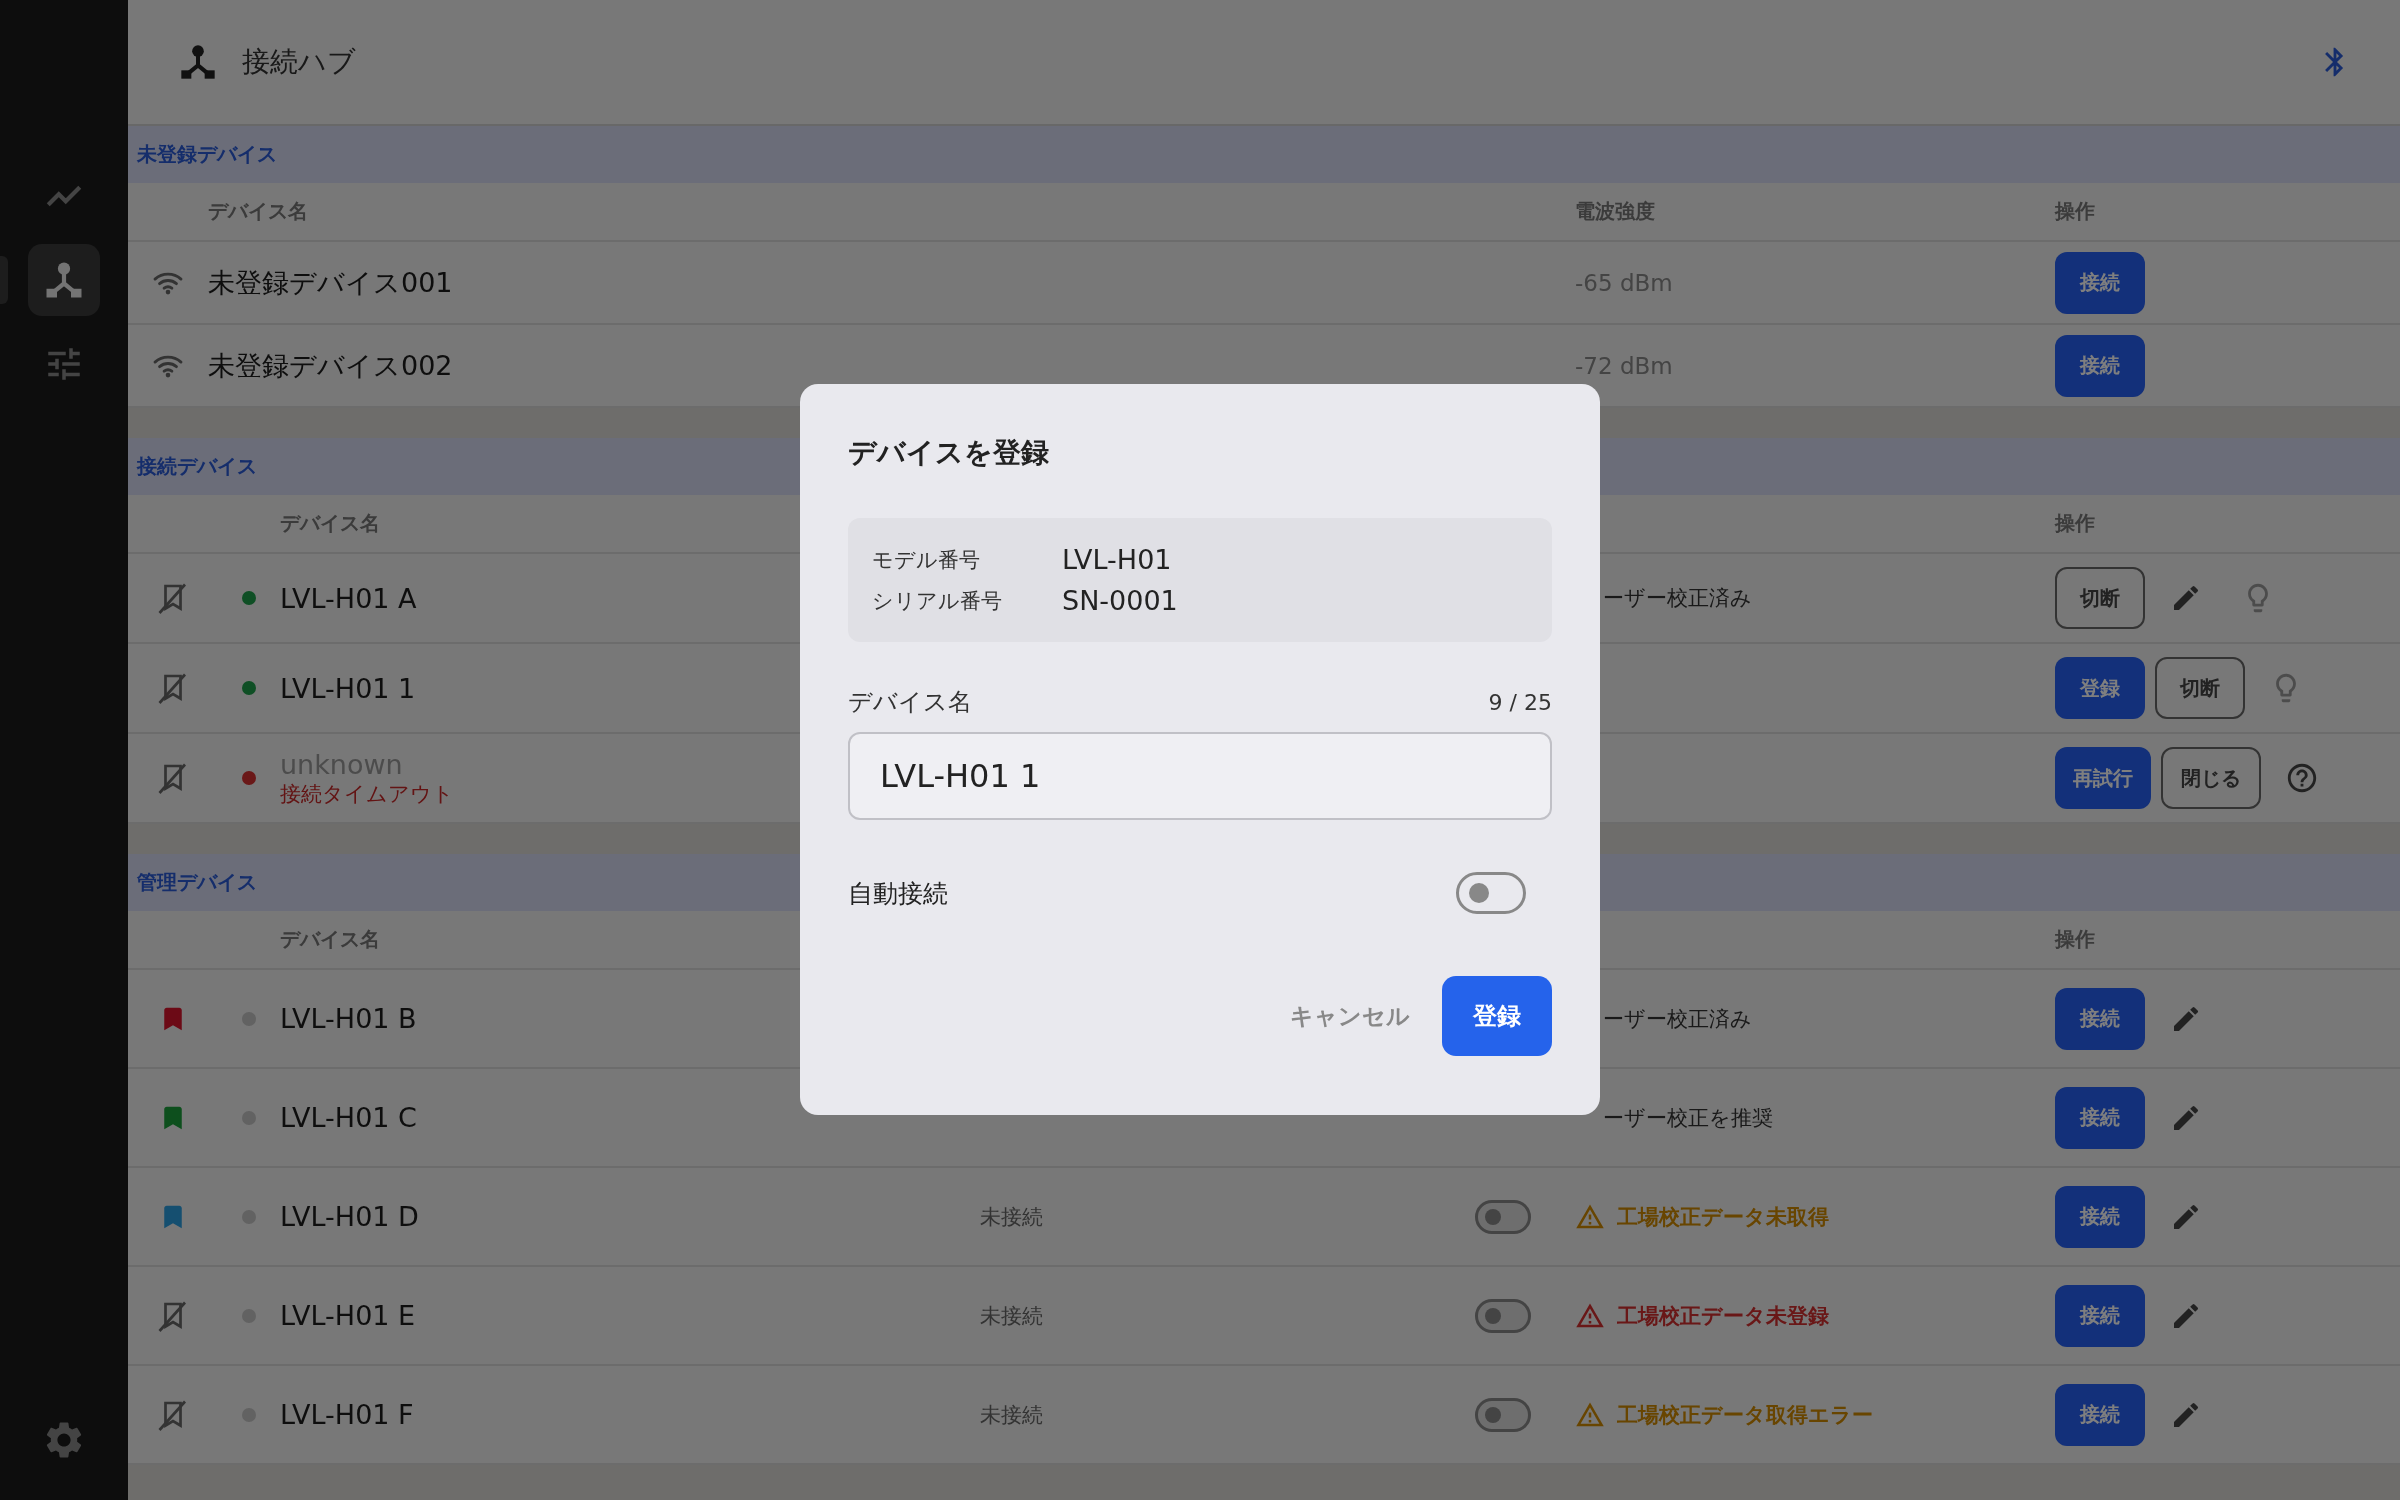 Image resolution: width=2400 pixels, height=1500 pixels. What do you see at coordinates (348, 1117) in the screenshot?
I see `device-name: LVL-H01 C` at bounding box center [348, 1117].